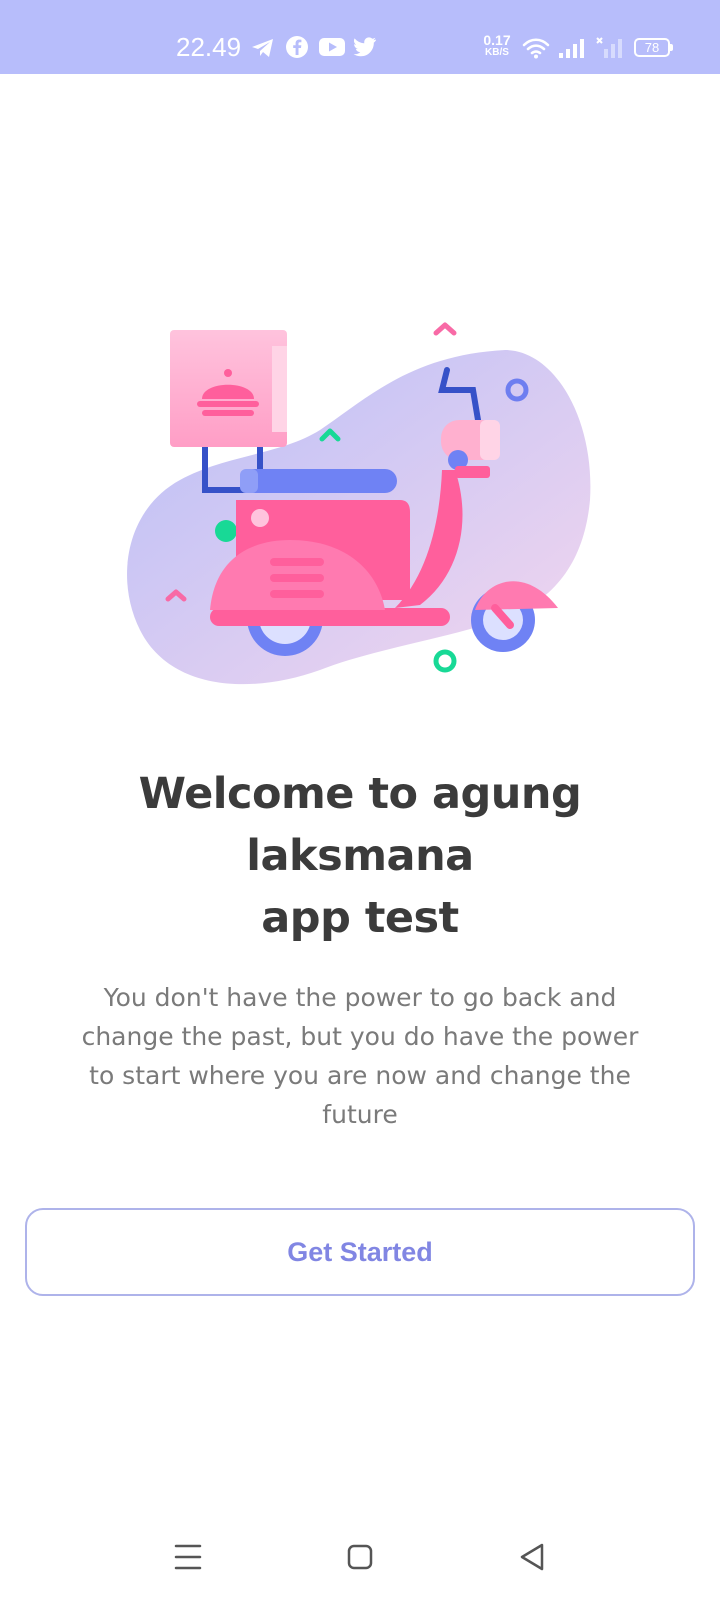 Image resolution: width=720 pixels, height=1600 pixels. Describe the element at coordinates (497, 52) in the screenshot. I see `network-speed-unit: KB/S` at that location.